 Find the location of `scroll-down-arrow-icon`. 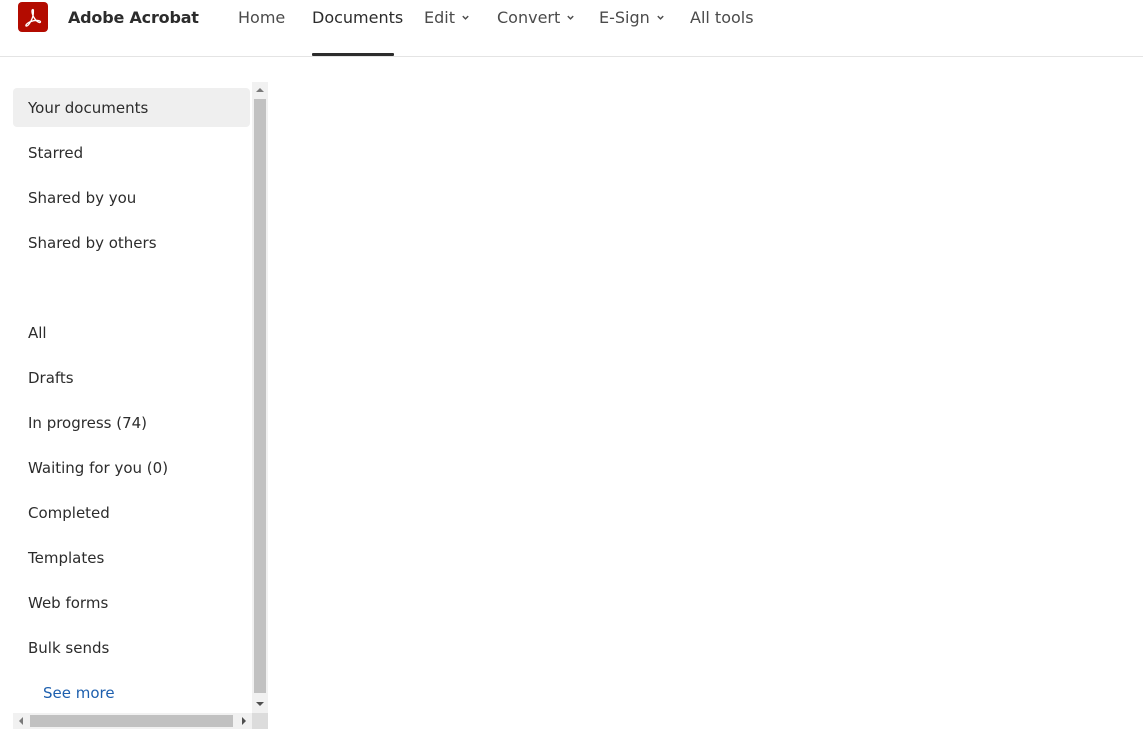

scroll-down-arrow-icon is located at coordinates (260, 704).